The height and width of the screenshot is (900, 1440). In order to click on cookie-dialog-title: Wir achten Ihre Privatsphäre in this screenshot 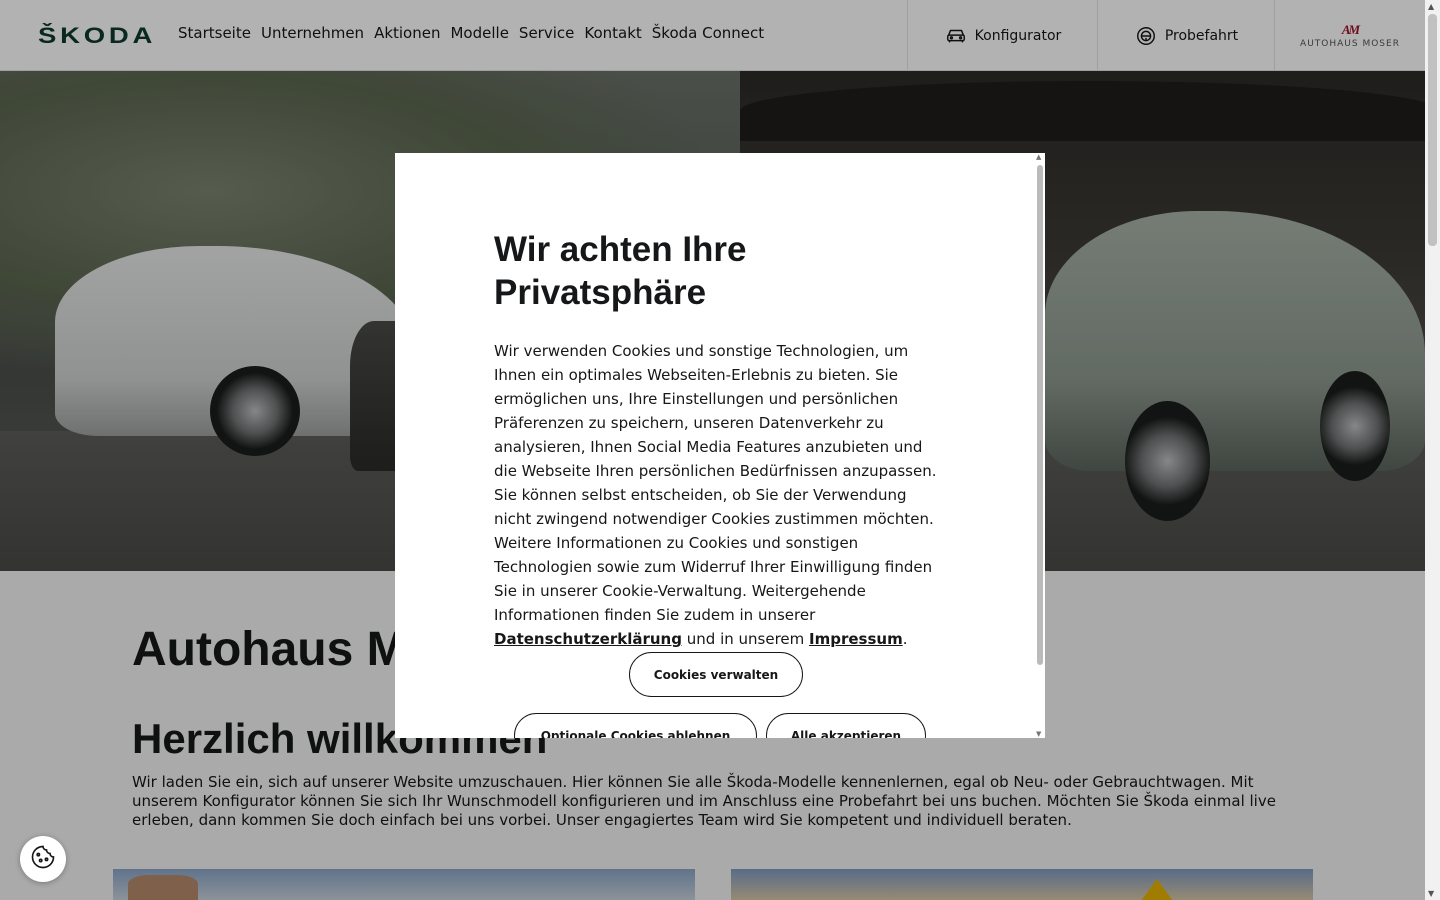, I will do `click(620, 271)`.